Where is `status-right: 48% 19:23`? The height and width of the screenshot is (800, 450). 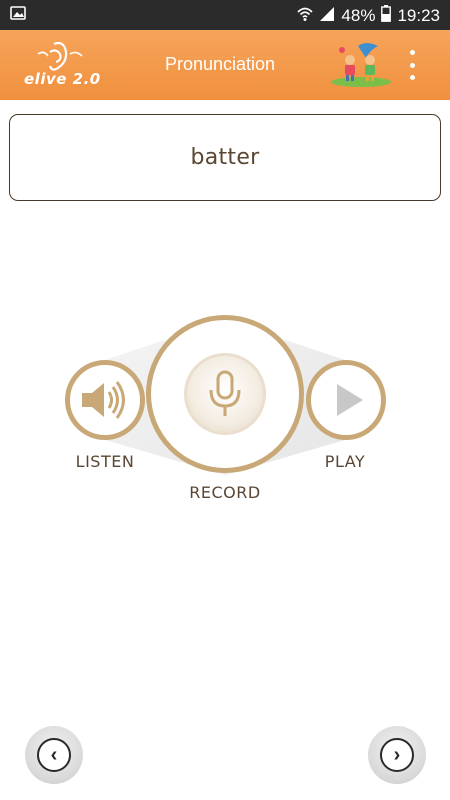
status-right: 48% 19:23 is located at coordinates (368, 15).